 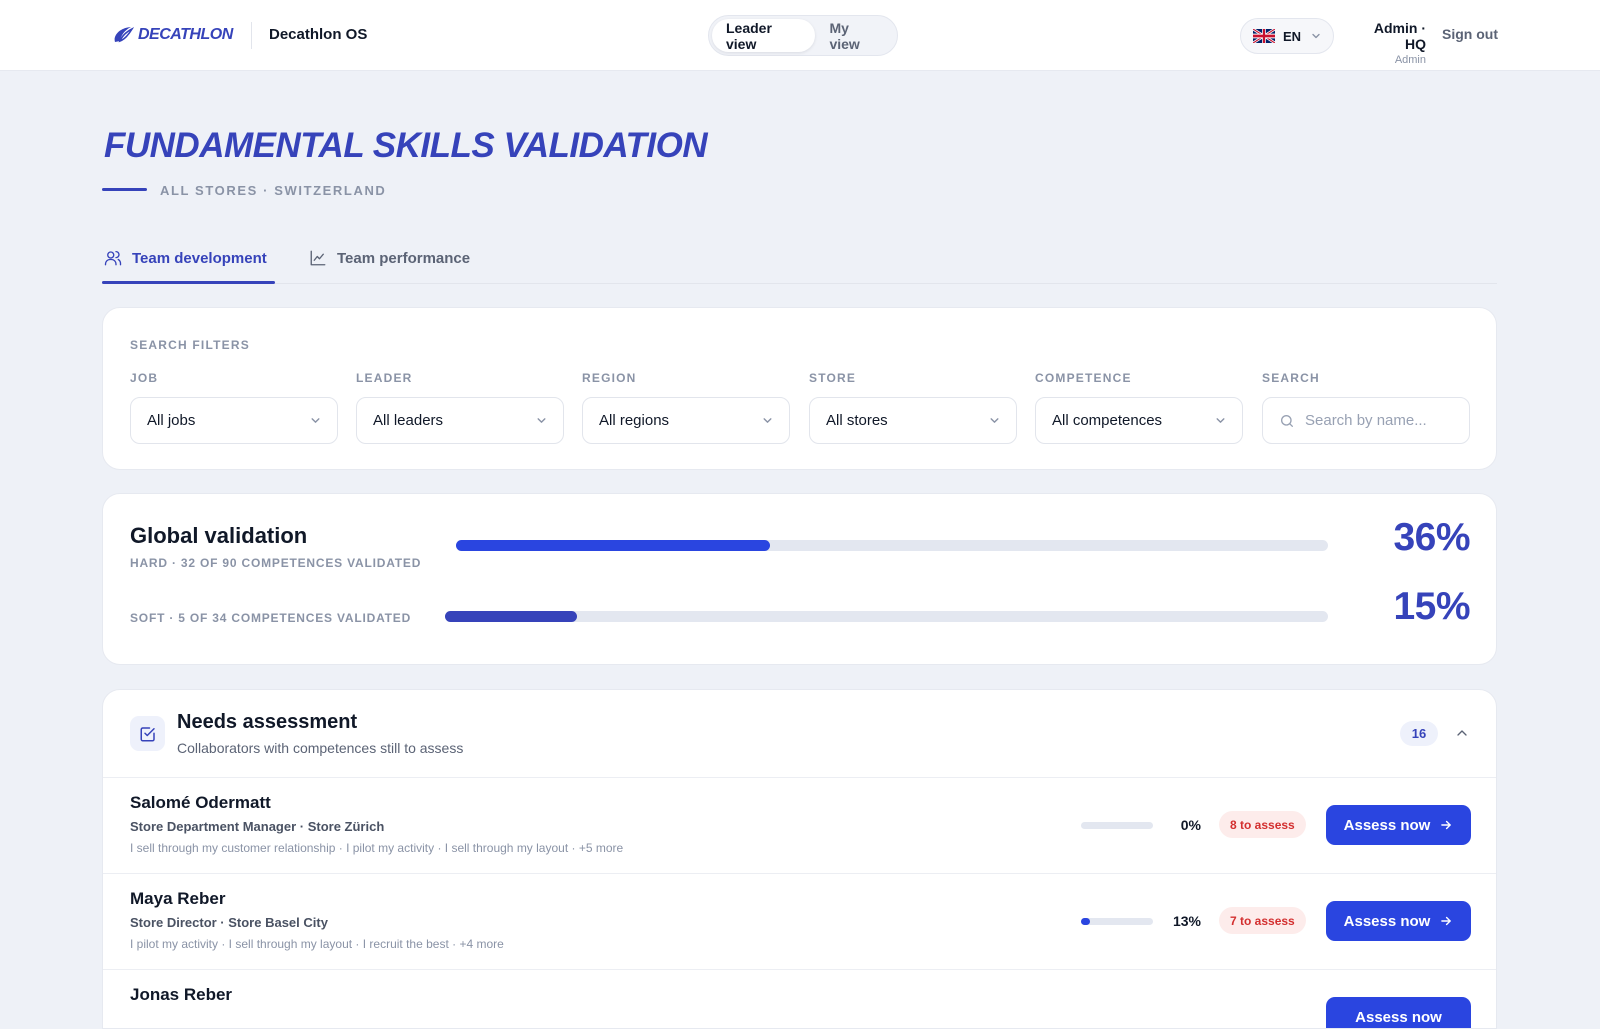 What do you see at coordinates (1419, 733) in the screenshot?
I see `needs-assessment-count-badge: 16` at bounding box center [1419, 733].